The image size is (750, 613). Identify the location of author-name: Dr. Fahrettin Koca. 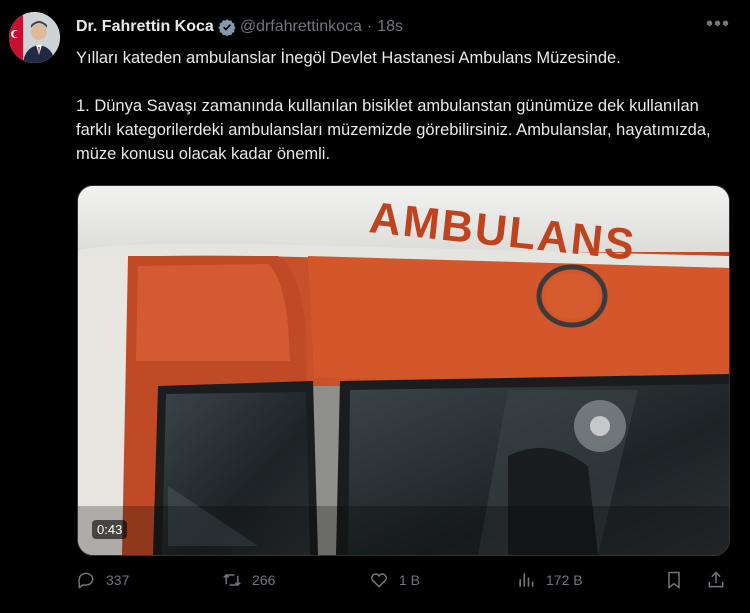
(145, 27).